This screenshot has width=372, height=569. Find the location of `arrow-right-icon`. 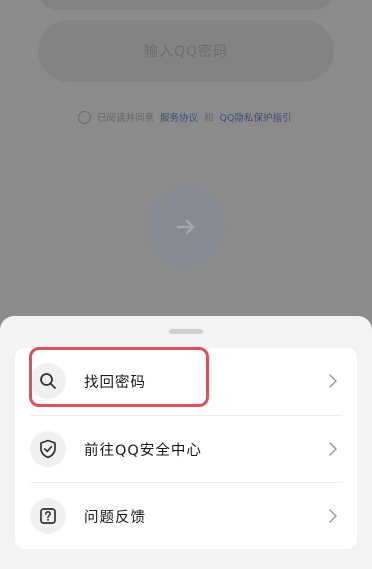

arrow-right-icon is located at coordinates (185, 227).